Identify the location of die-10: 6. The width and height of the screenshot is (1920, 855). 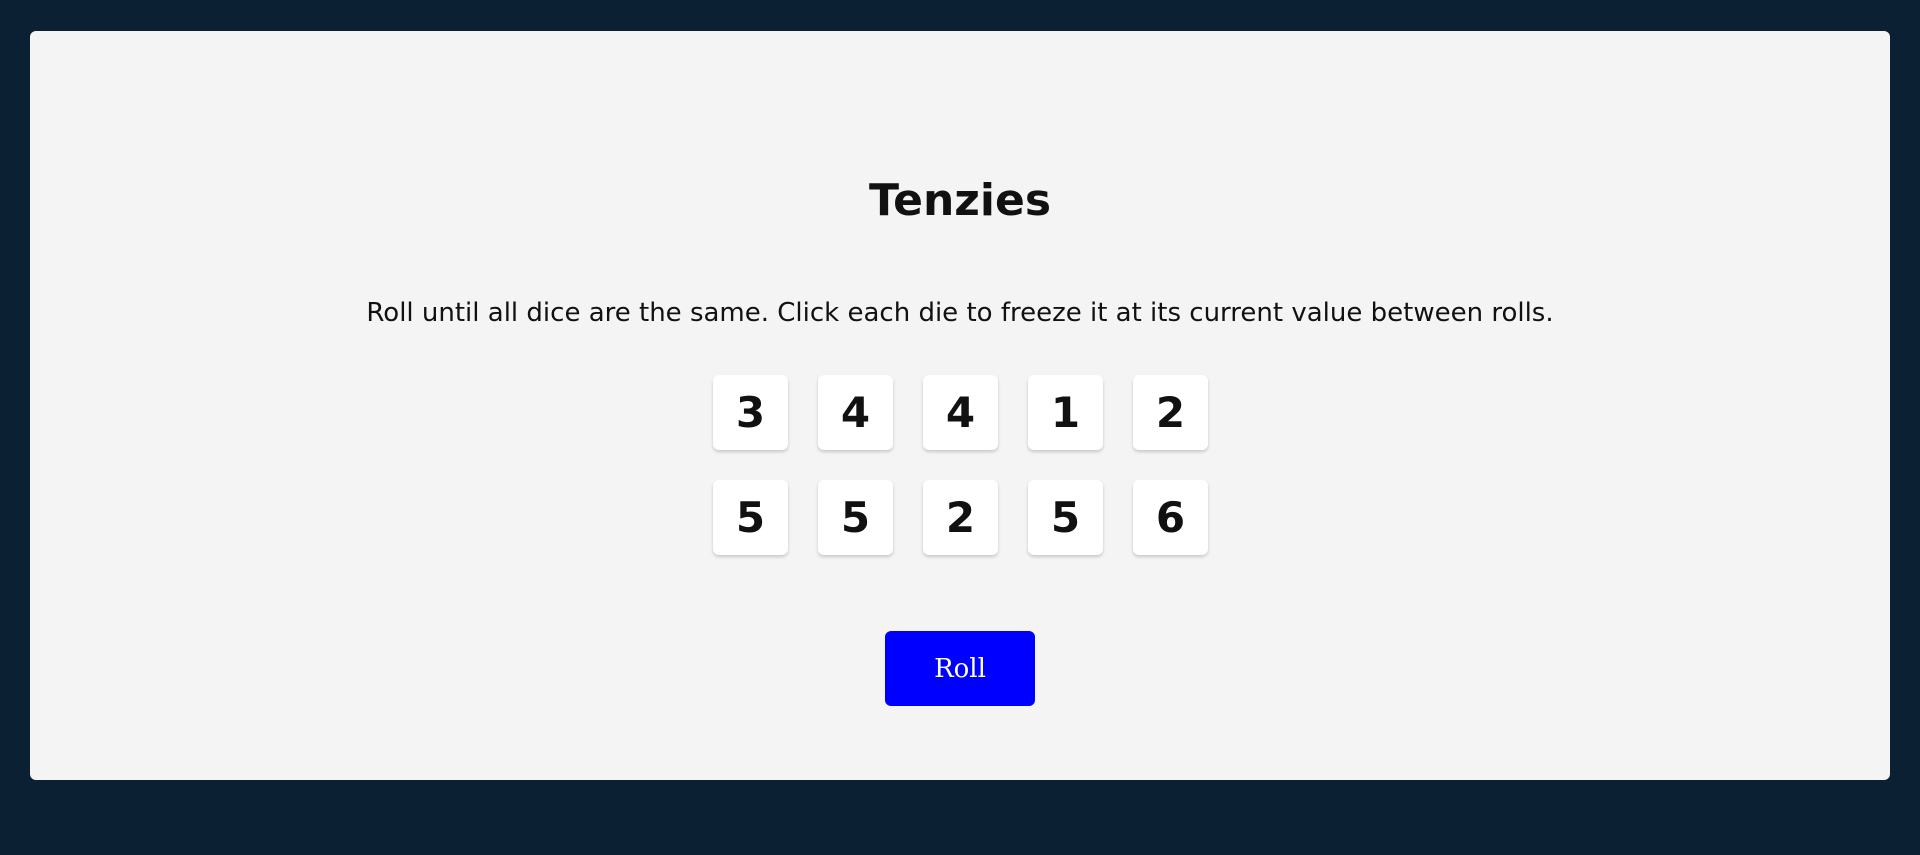
(1170, 517).